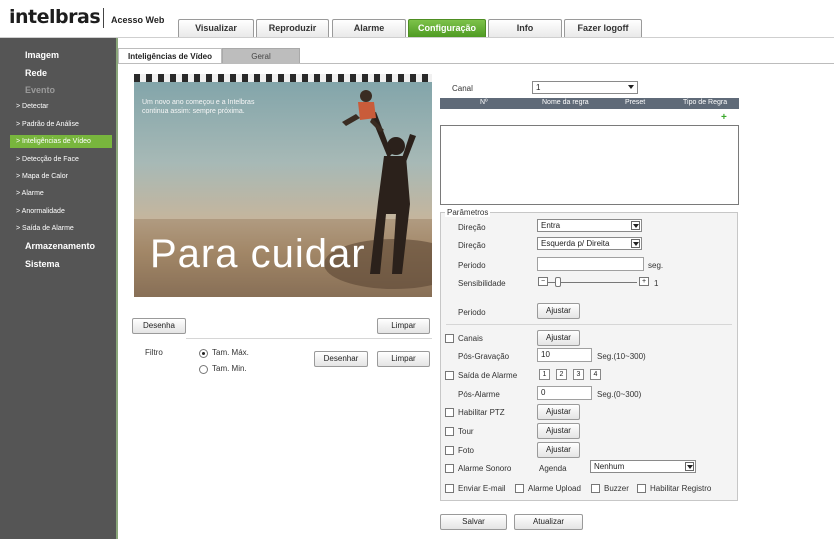 Image resolution: width=834 pixels, height=539 pixels. I want to click on sidebar-item-sistema: Sistema, so click(83, 264).